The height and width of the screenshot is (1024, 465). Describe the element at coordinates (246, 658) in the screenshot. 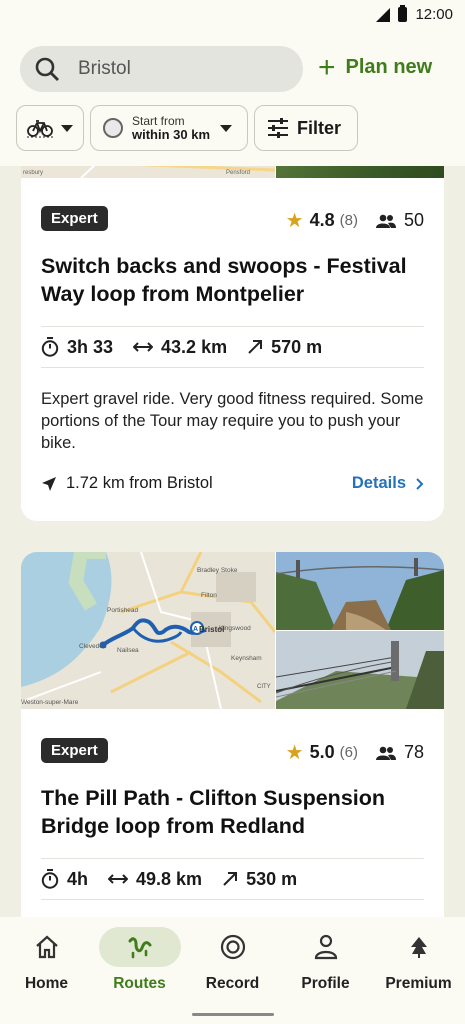

I see `map-label: Keynsham` at that location.